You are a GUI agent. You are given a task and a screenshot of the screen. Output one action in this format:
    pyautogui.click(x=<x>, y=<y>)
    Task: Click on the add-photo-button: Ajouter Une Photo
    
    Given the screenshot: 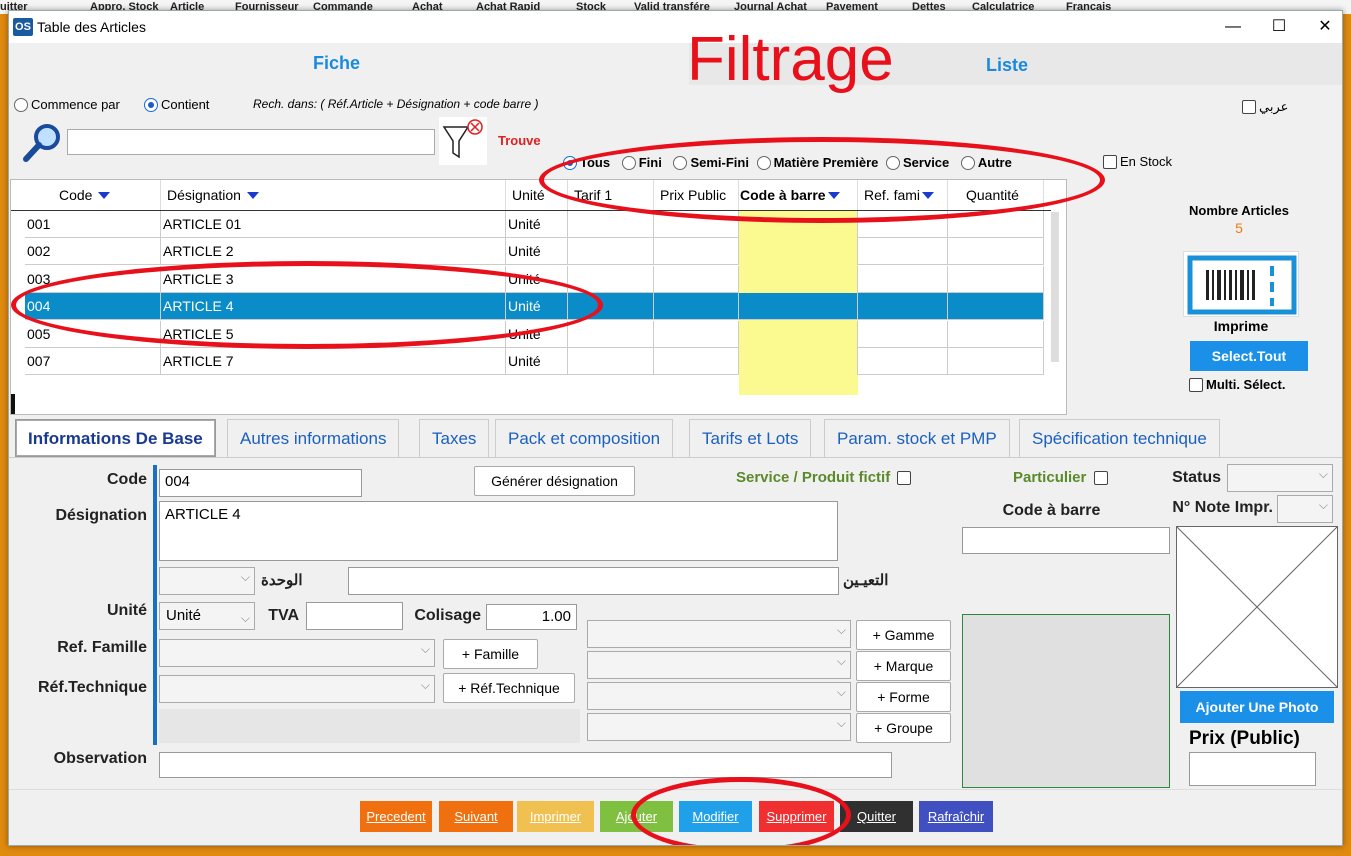 What is the action you would take?
    pyautogui.click(x=1257, y=707)
    